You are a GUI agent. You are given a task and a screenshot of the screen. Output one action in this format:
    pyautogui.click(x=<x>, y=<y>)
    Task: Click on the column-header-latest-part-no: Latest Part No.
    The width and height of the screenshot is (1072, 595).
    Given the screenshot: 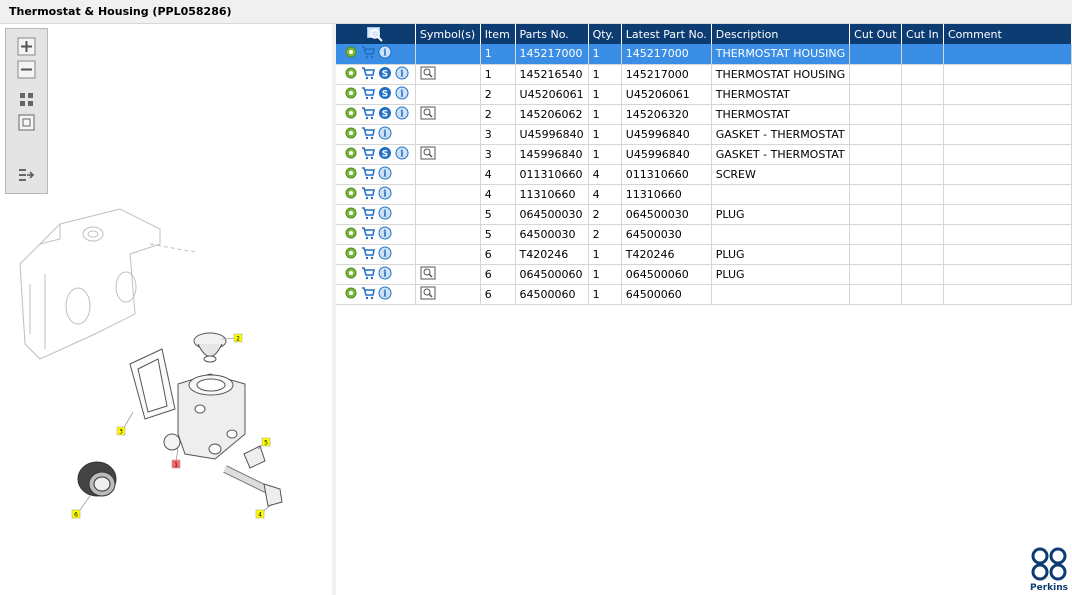 What is the action you would take?
    pyautogui.click(x=666, y=34)
    